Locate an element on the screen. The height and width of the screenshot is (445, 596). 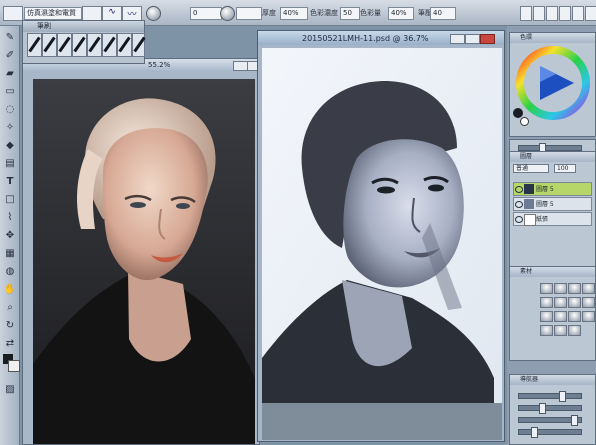
right-panel-column: 色環 圖層 普通 100 圖層 5 圖層 5 紙張 素材 導航器 is located at coordinates (551, 235).